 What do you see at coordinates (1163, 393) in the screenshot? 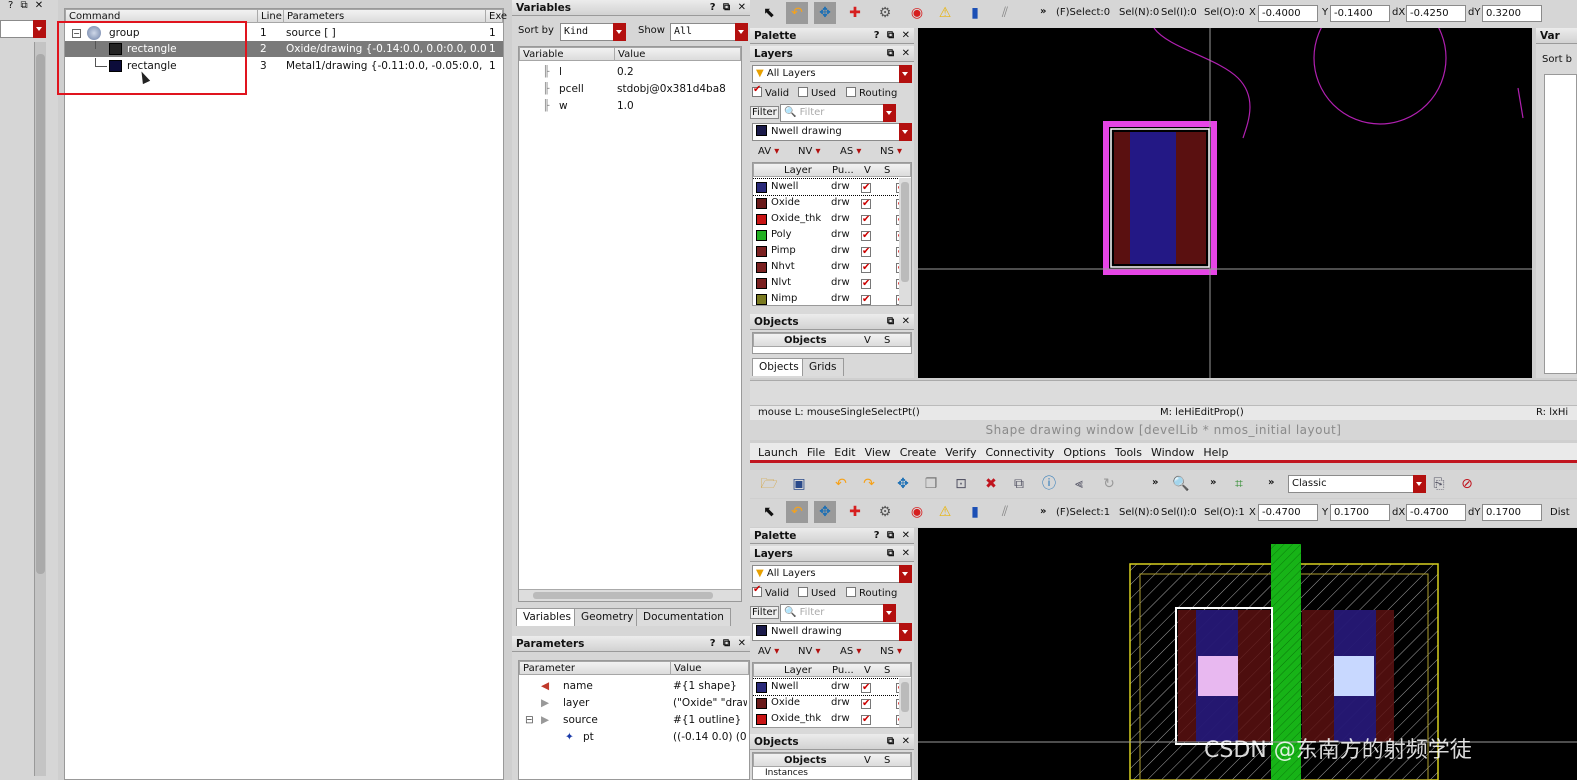
I see `splitter-bar` at bounding box center [1163, 393].